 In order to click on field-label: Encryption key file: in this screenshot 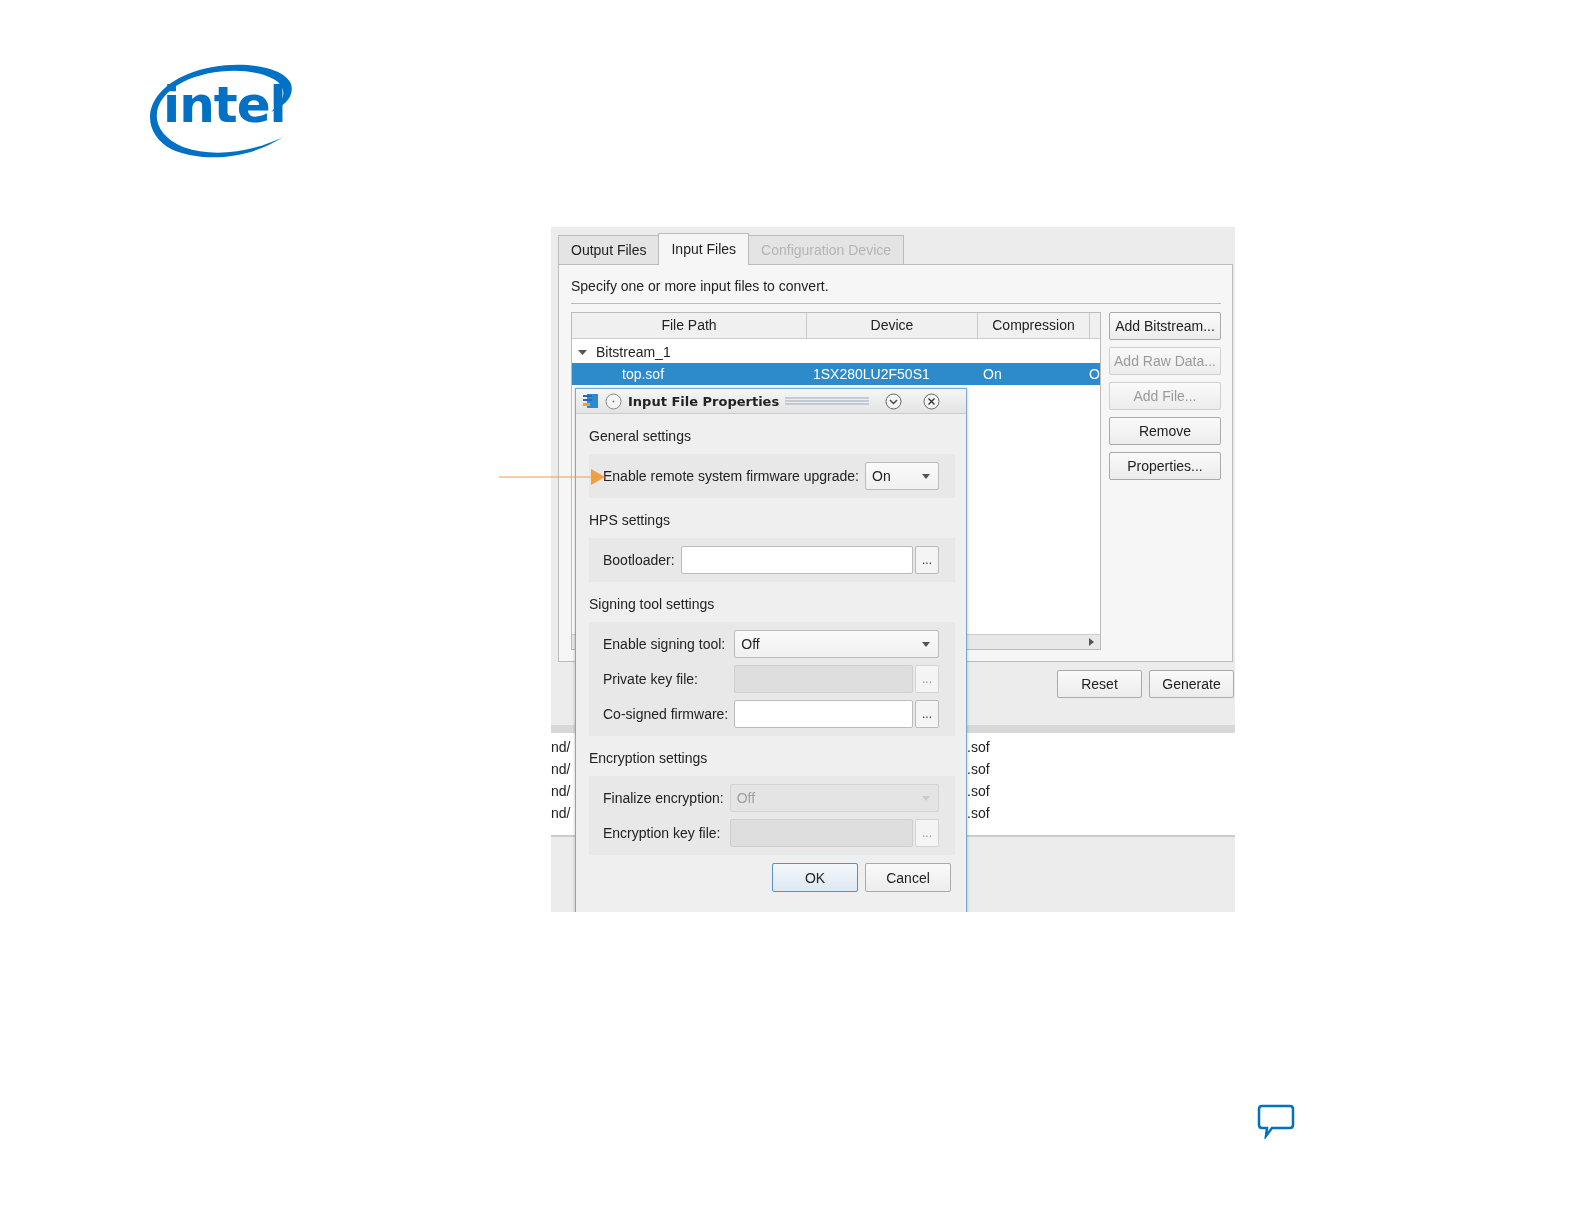, I will do `click(662, 833)`.